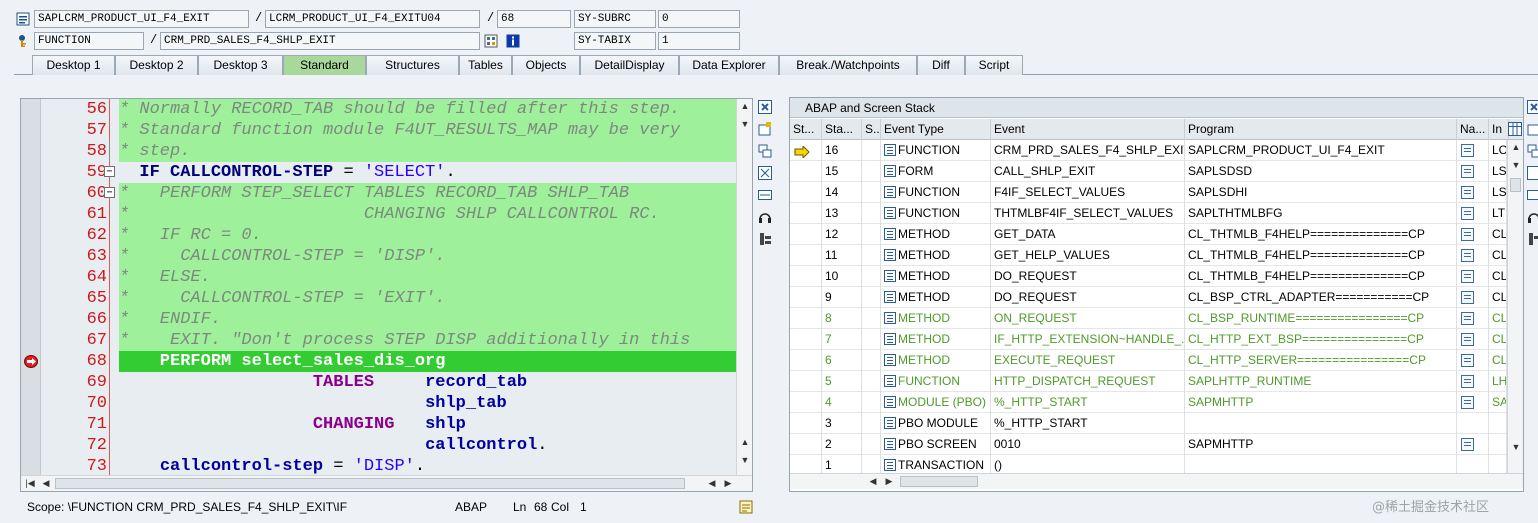 Image resolution: width=1538 pixels, height=523 pixels. I want to click on scroll-right-icon: ◀, so click(712, 483).